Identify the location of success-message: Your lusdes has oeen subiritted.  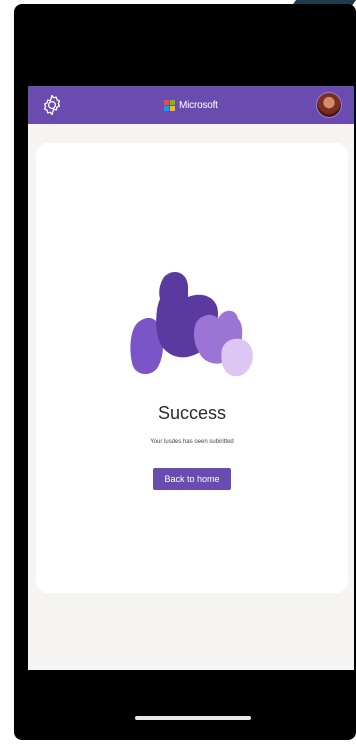
(192, 442).